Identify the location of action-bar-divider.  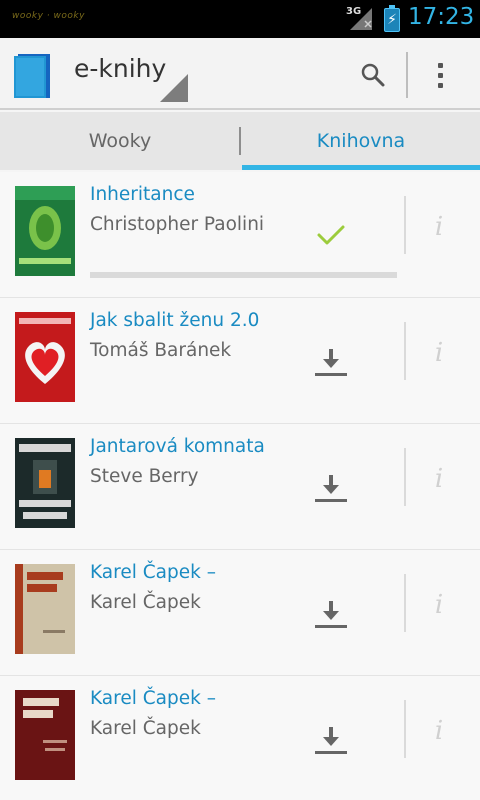
(407, 75).